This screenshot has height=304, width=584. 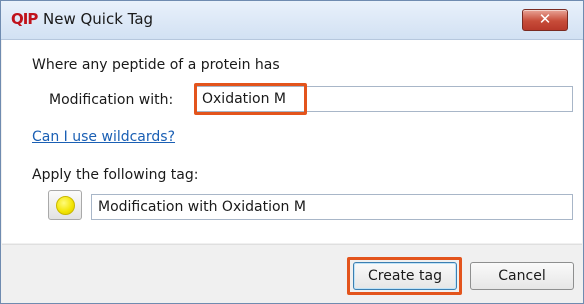 I want to click on close-button: ✕, so click(x=545, y=20).